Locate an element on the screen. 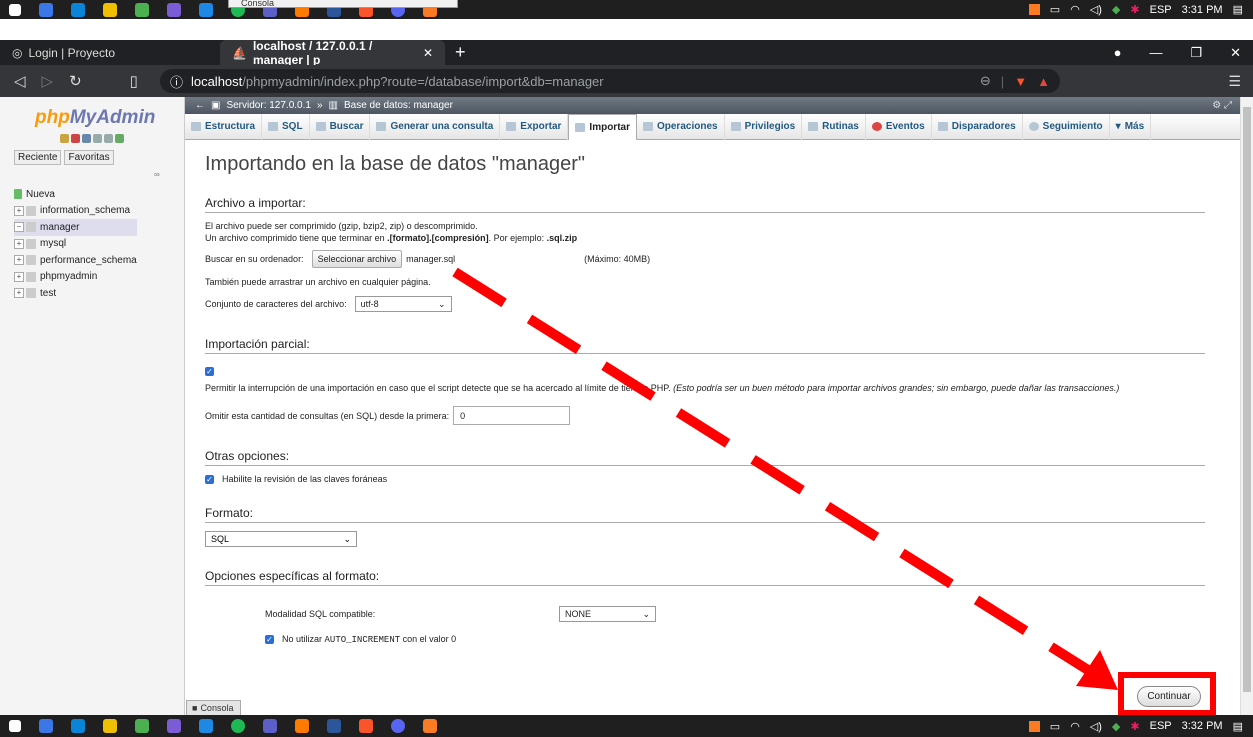 This screenshot has height=737, width=1253. tab-structure: Estructura is located at coordinates (224, 126).